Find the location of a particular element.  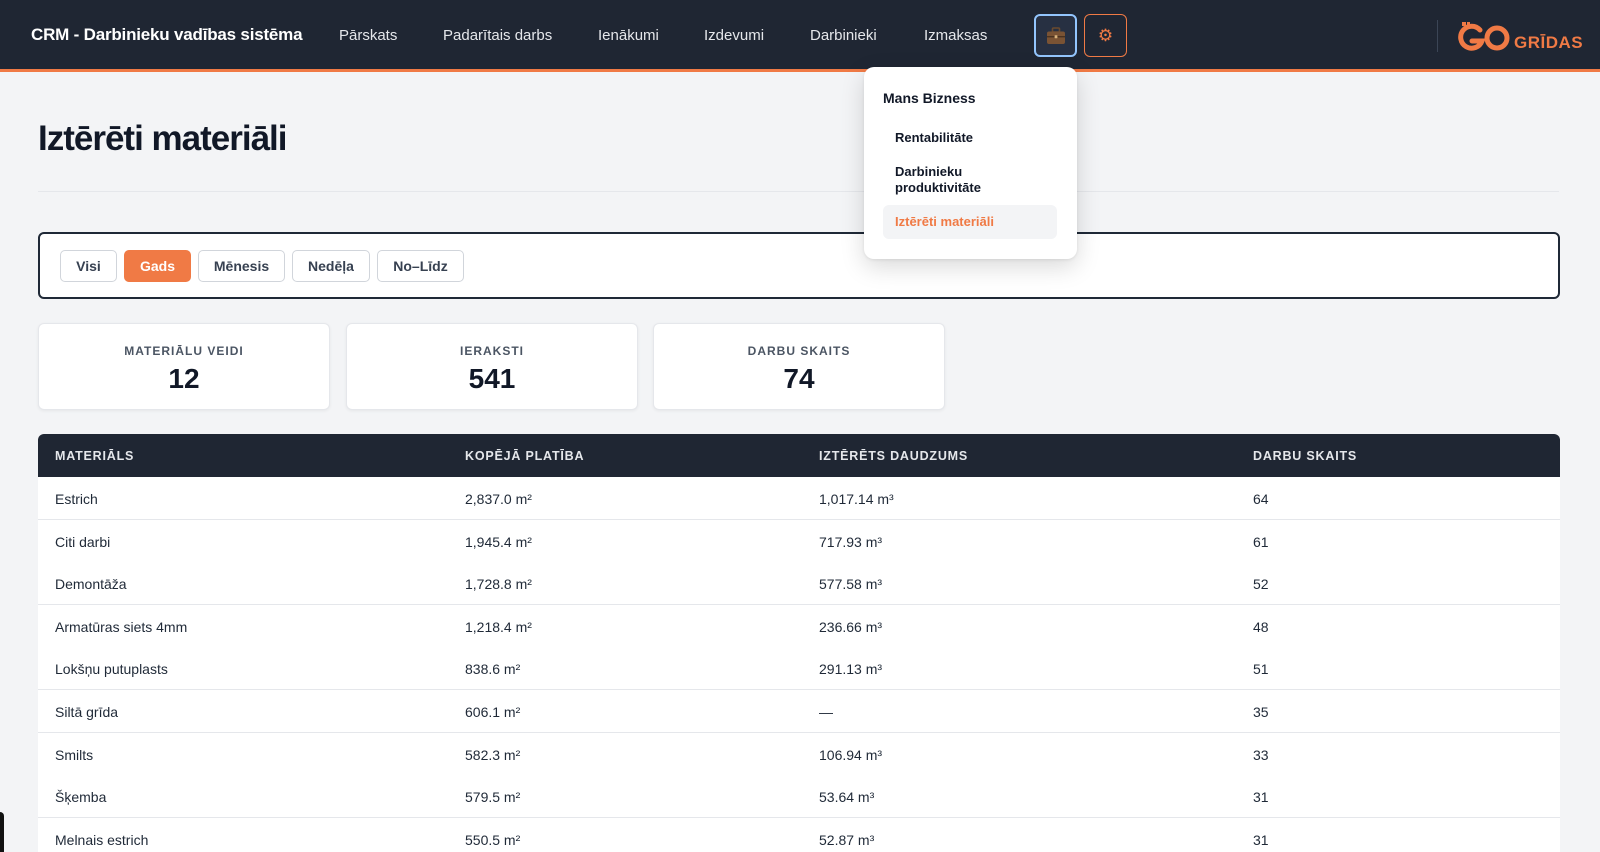

cell-jobs: 64 is located at coordinates (1261, 499).